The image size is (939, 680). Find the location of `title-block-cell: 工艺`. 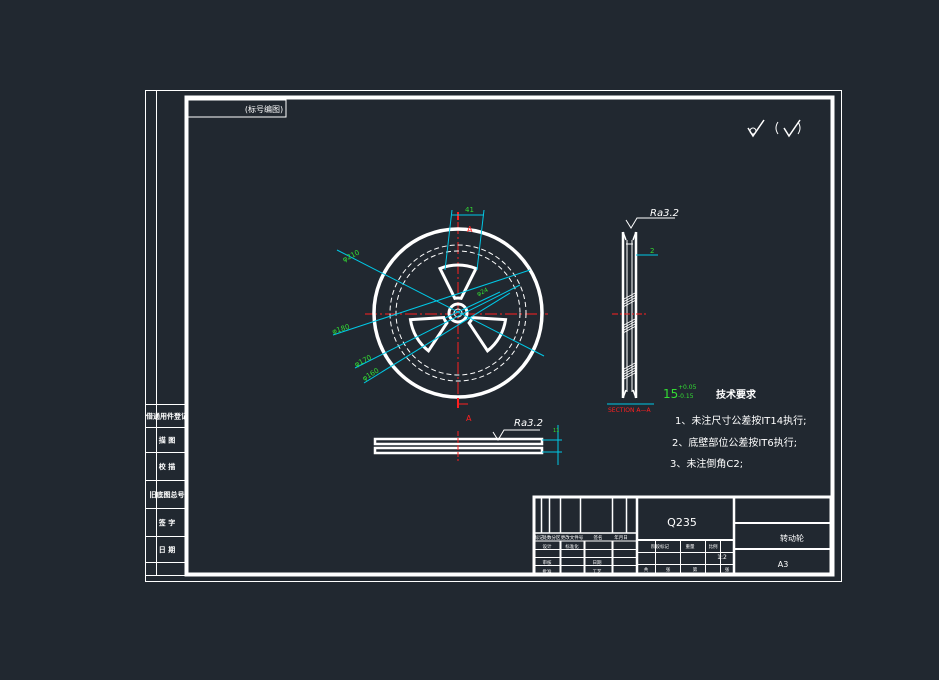

title-block-cell: 工艺 is located at coordinates (597, 572).